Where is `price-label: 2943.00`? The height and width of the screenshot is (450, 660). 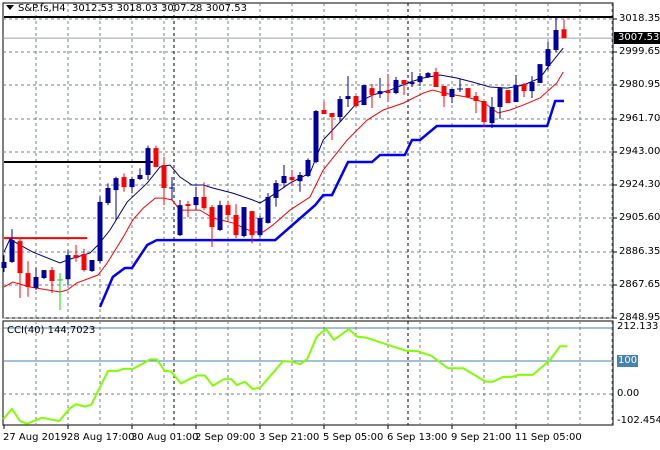 price-label: 2943.00 is located at coordinates (639, 151).